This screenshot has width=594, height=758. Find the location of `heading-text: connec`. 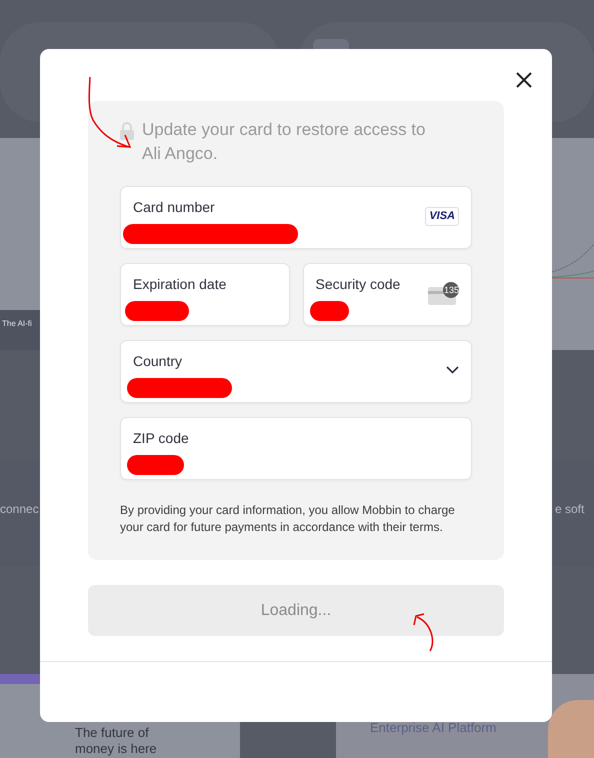

heading-text: connec is located at coordinates (19, 509).